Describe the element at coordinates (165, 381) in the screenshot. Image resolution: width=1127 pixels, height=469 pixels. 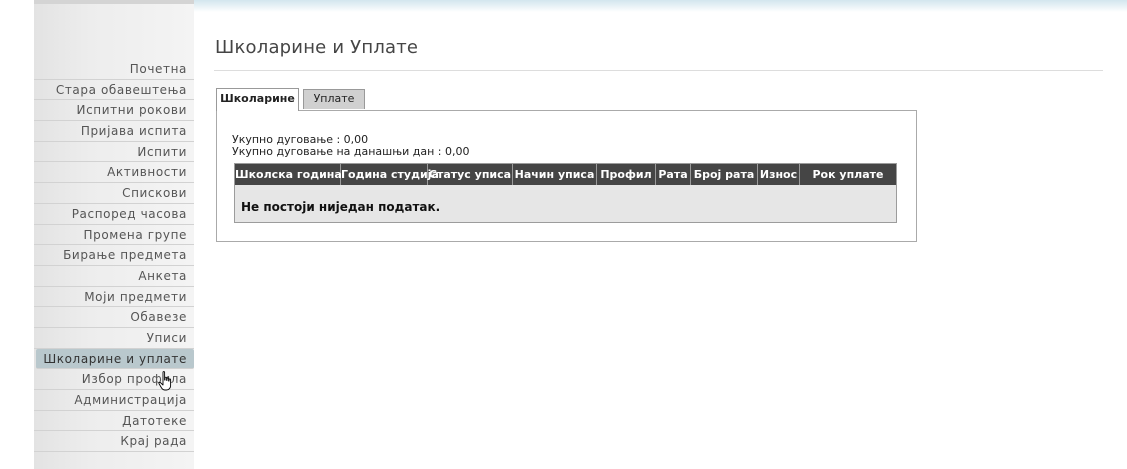
I see `hand-cursor-icon` at that location.